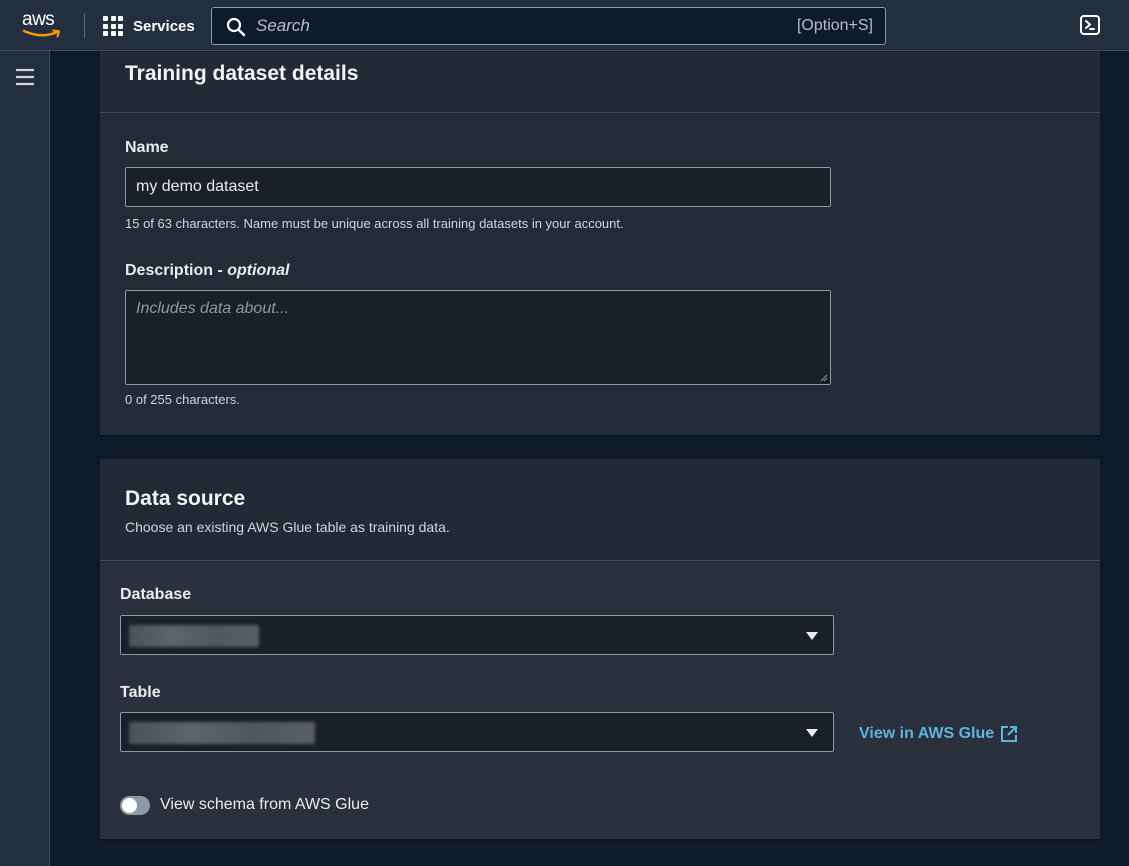 This screenshot has height=866, width=1129. Describe the element at coordinates (242, 73) in the screenshot. I see `panel-title: Training dataset details` at that location.